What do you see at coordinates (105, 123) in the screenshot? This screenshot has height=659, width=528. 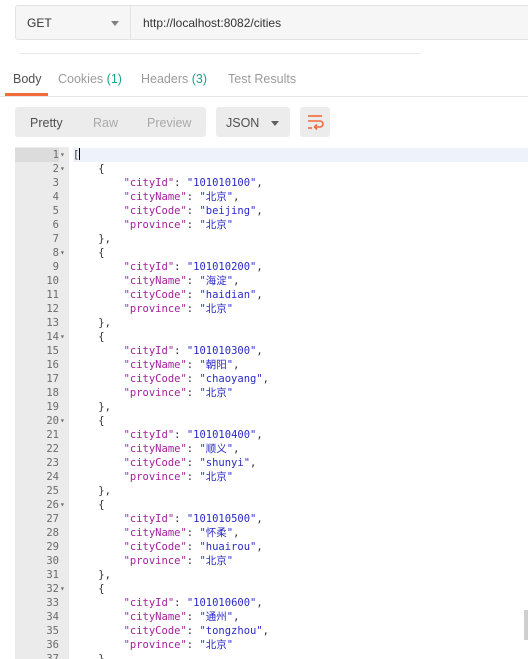 I see `view-raw-button: Raw` at bounding box center [105, 123].